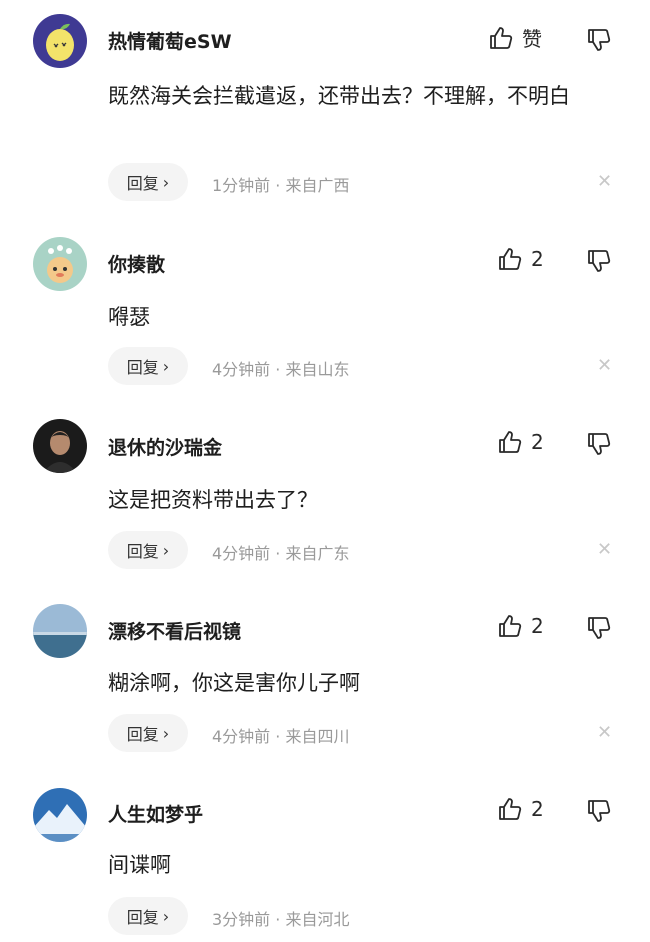  Describe the element at coordinates (317, 185) in the screenshot. I see `location: 来自广西` at that location.